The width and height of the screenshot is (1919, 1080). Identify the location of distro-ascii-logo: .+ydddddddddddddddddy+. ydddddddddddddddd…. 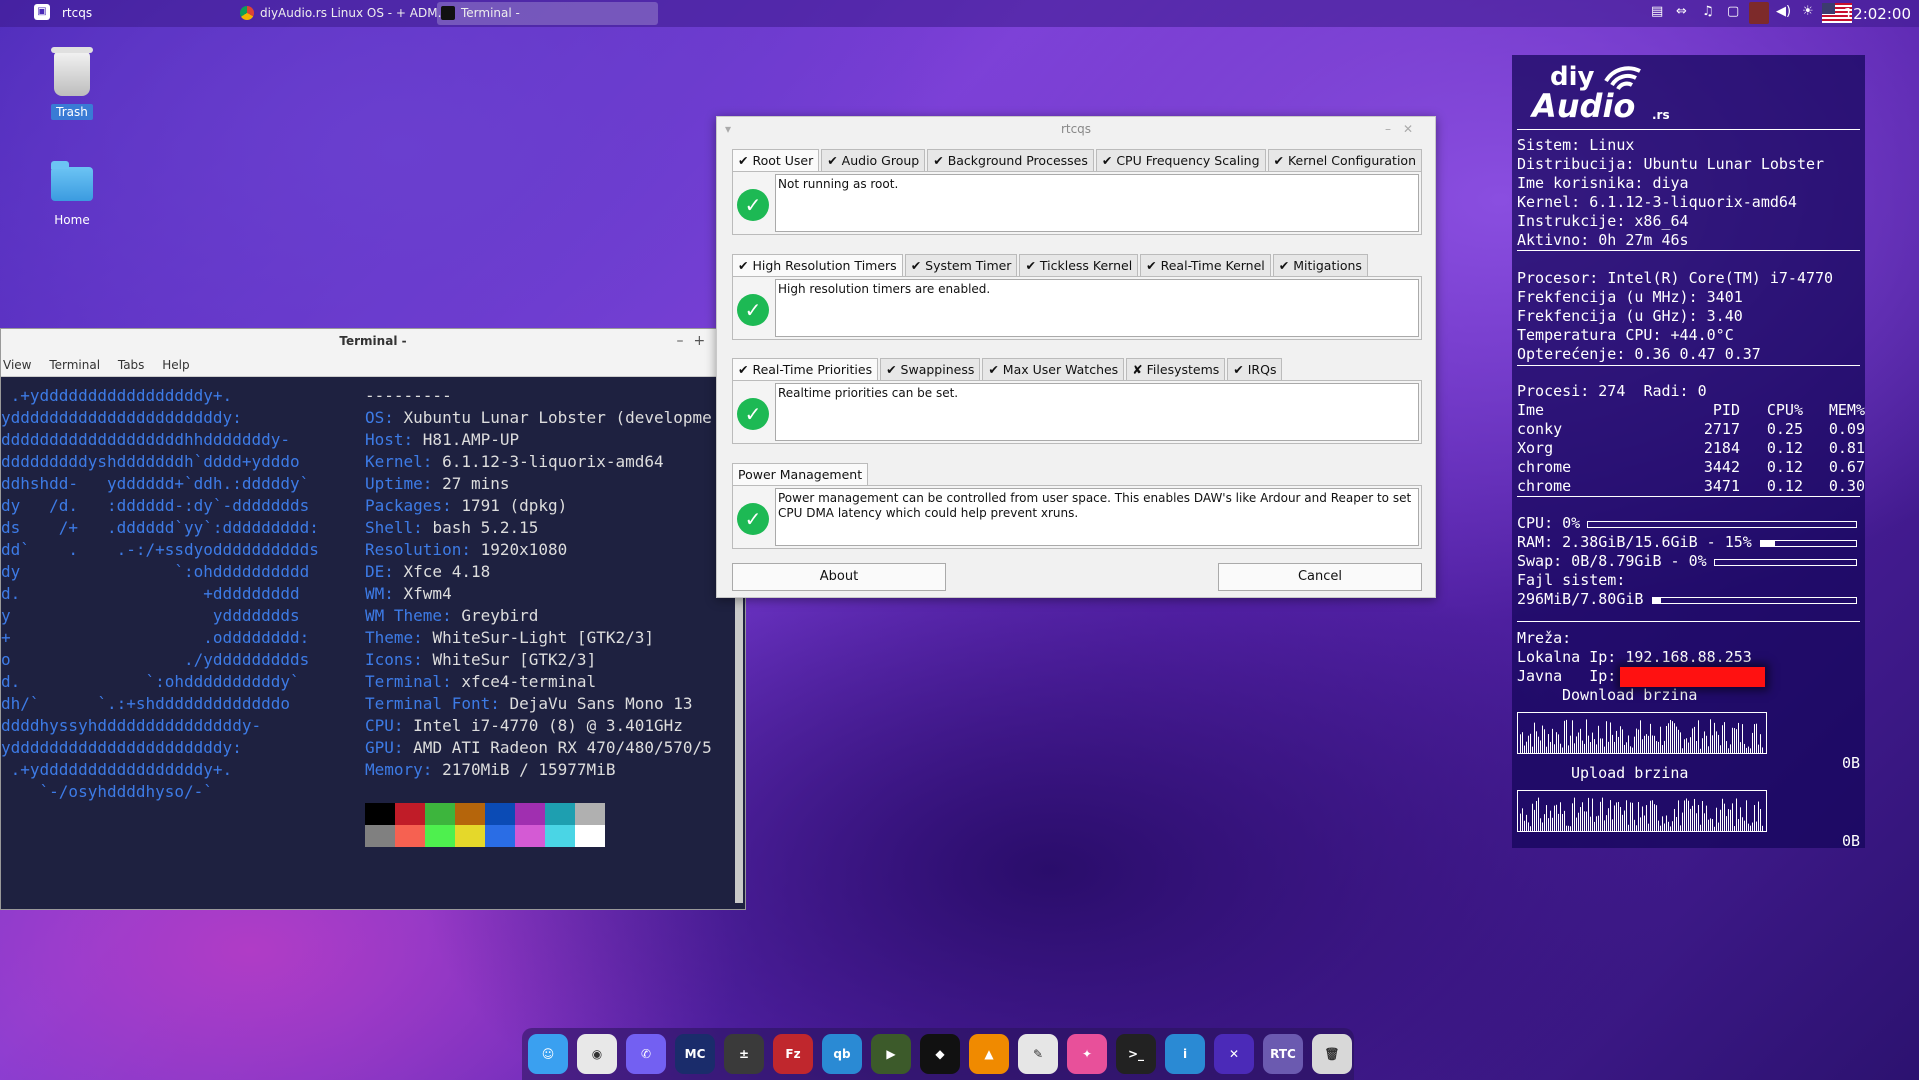
(160, 594).